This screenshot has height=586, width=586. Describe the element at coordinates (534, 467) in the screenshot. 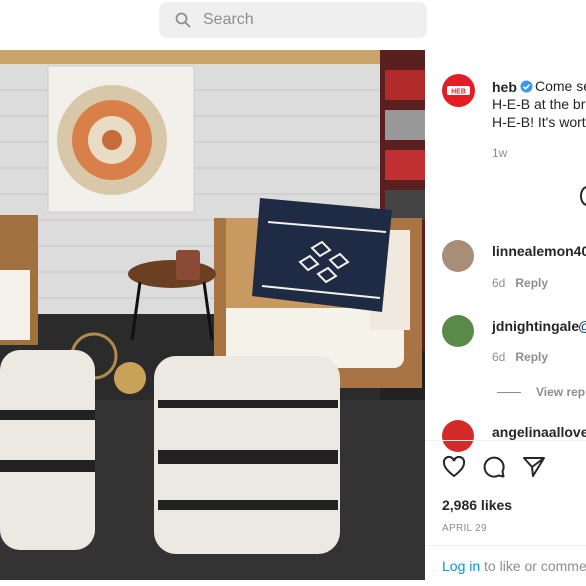

I see `share-icon` at that location.